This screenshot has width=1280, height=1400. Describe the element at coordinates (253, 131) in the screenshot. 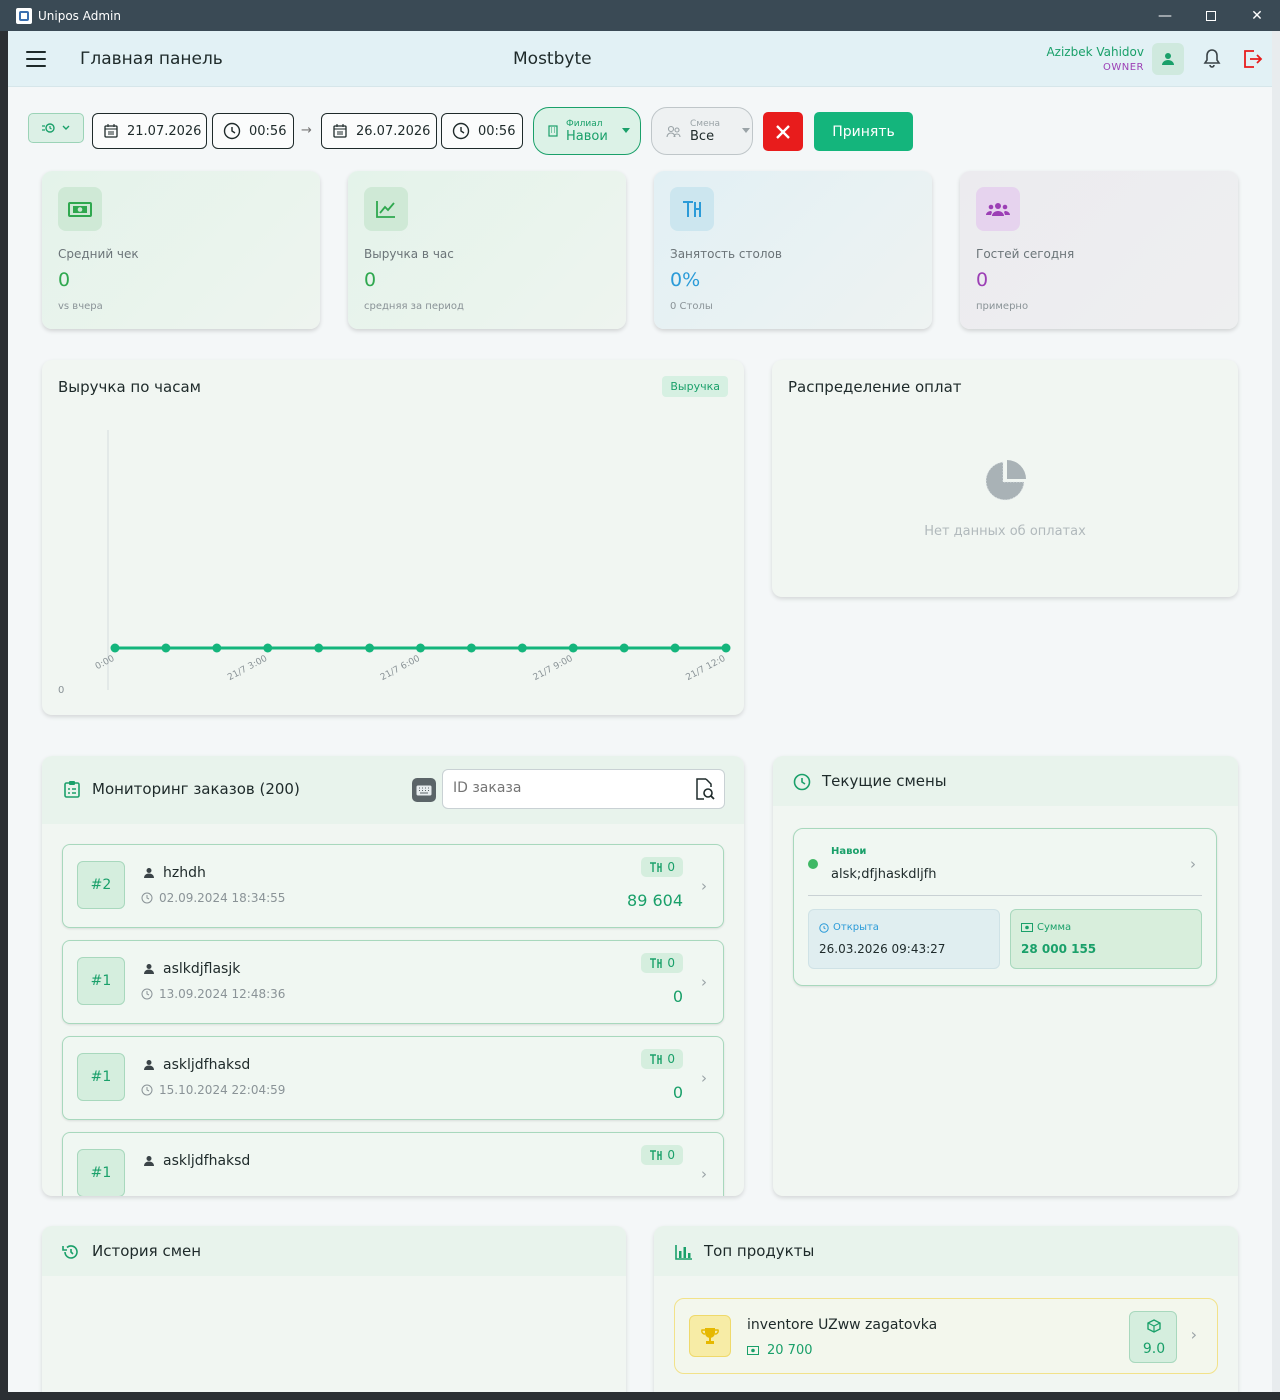

I see `time-from-input: 00:56` at that location.